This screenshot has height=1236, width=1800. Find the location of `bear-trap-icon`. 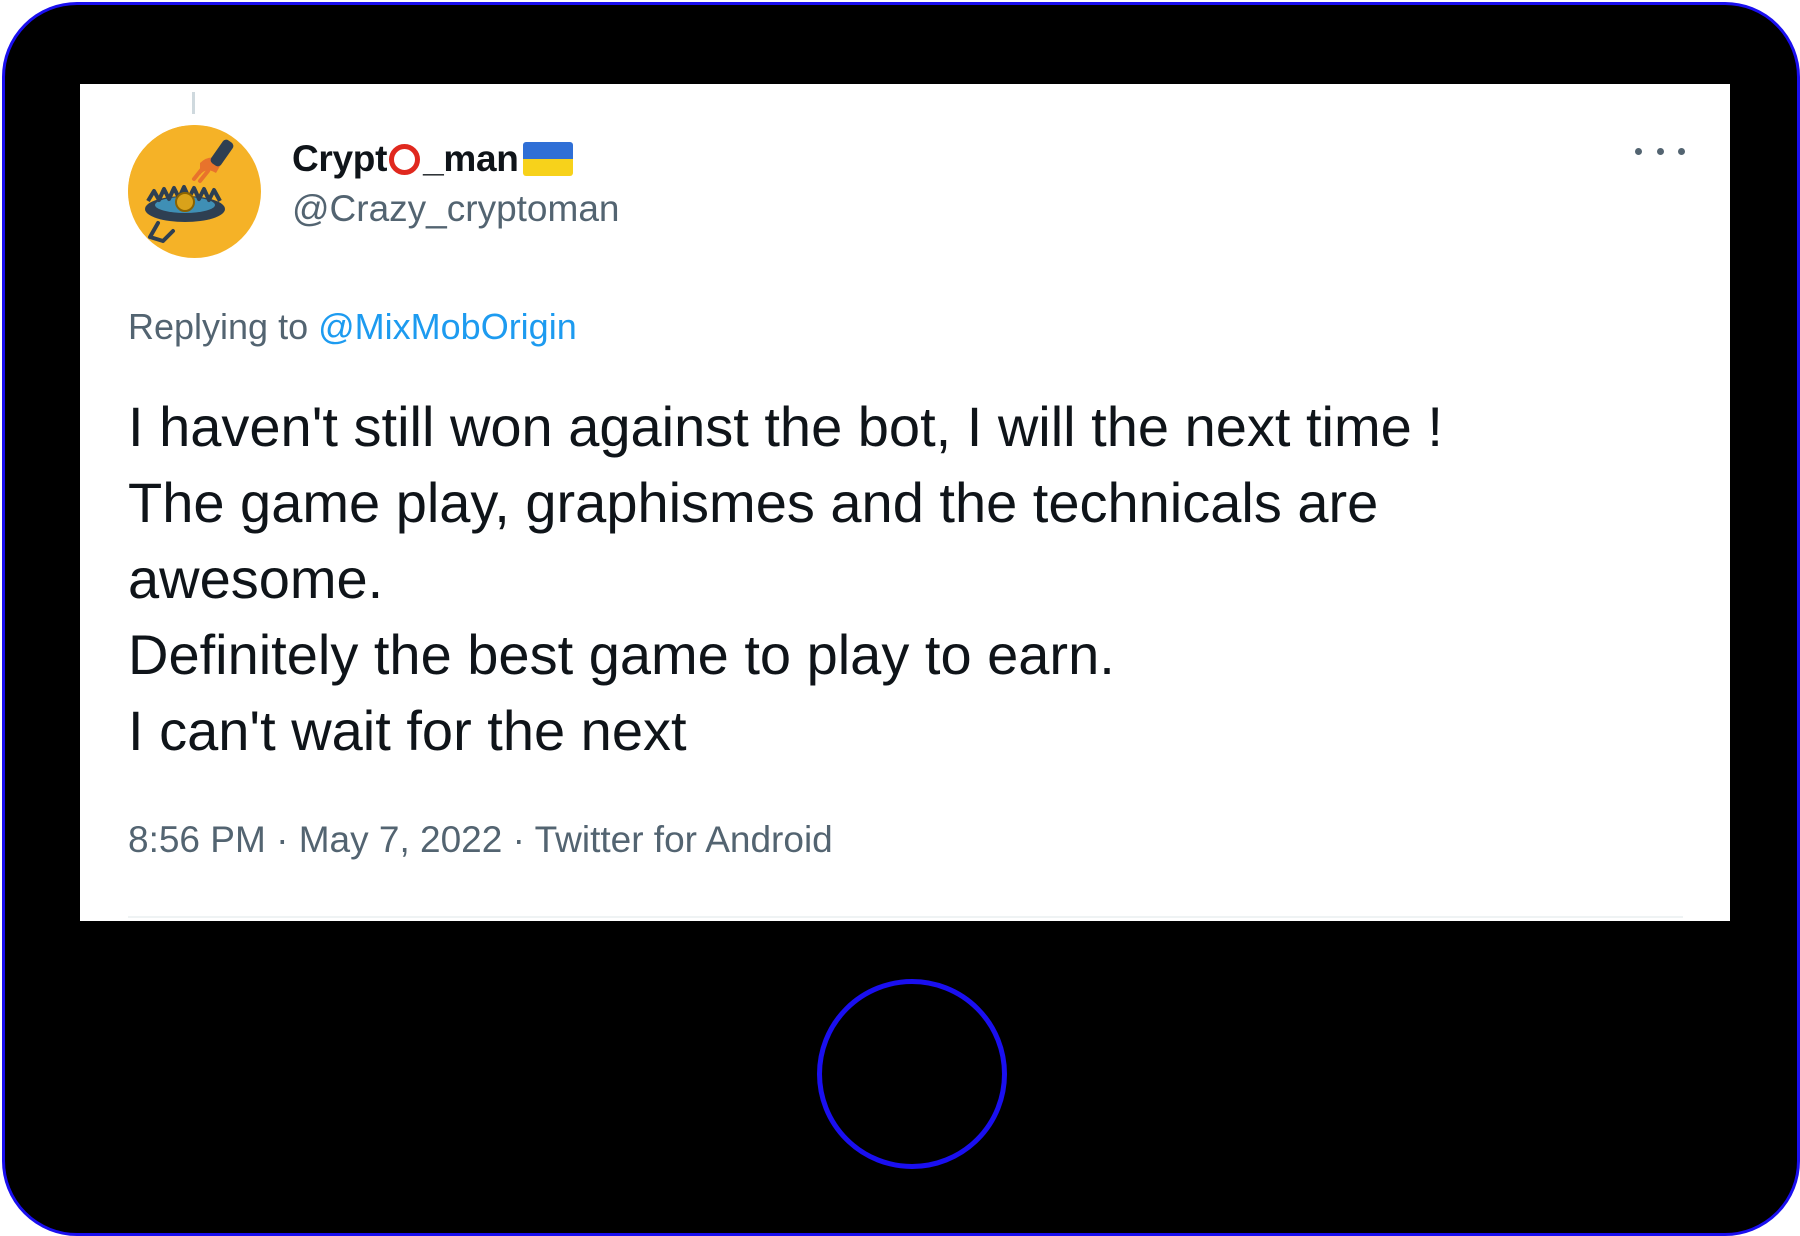

bear-trap-icon is located at coordinates (194, 191).